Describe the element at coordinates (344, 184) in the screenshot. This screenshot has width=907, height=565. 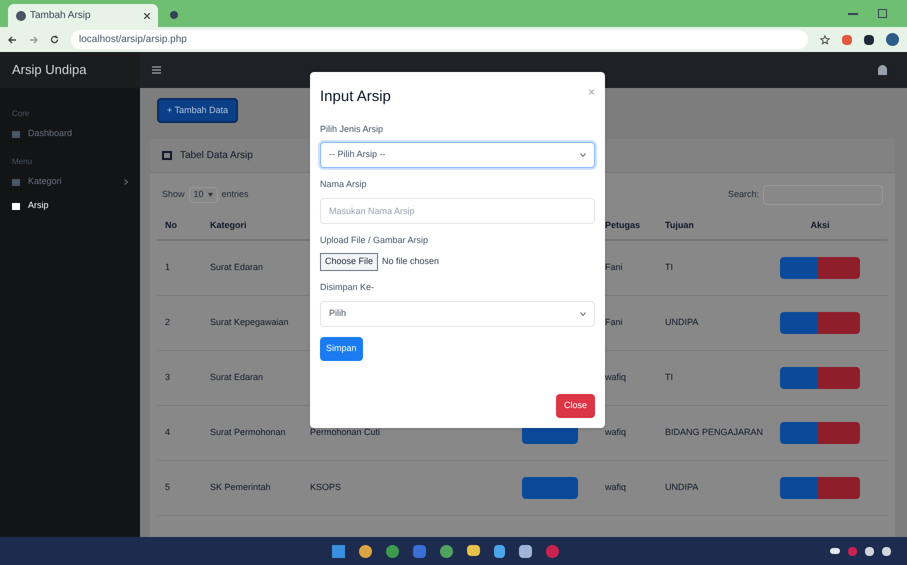
I see `field-label: Nama Arsip` at that location.